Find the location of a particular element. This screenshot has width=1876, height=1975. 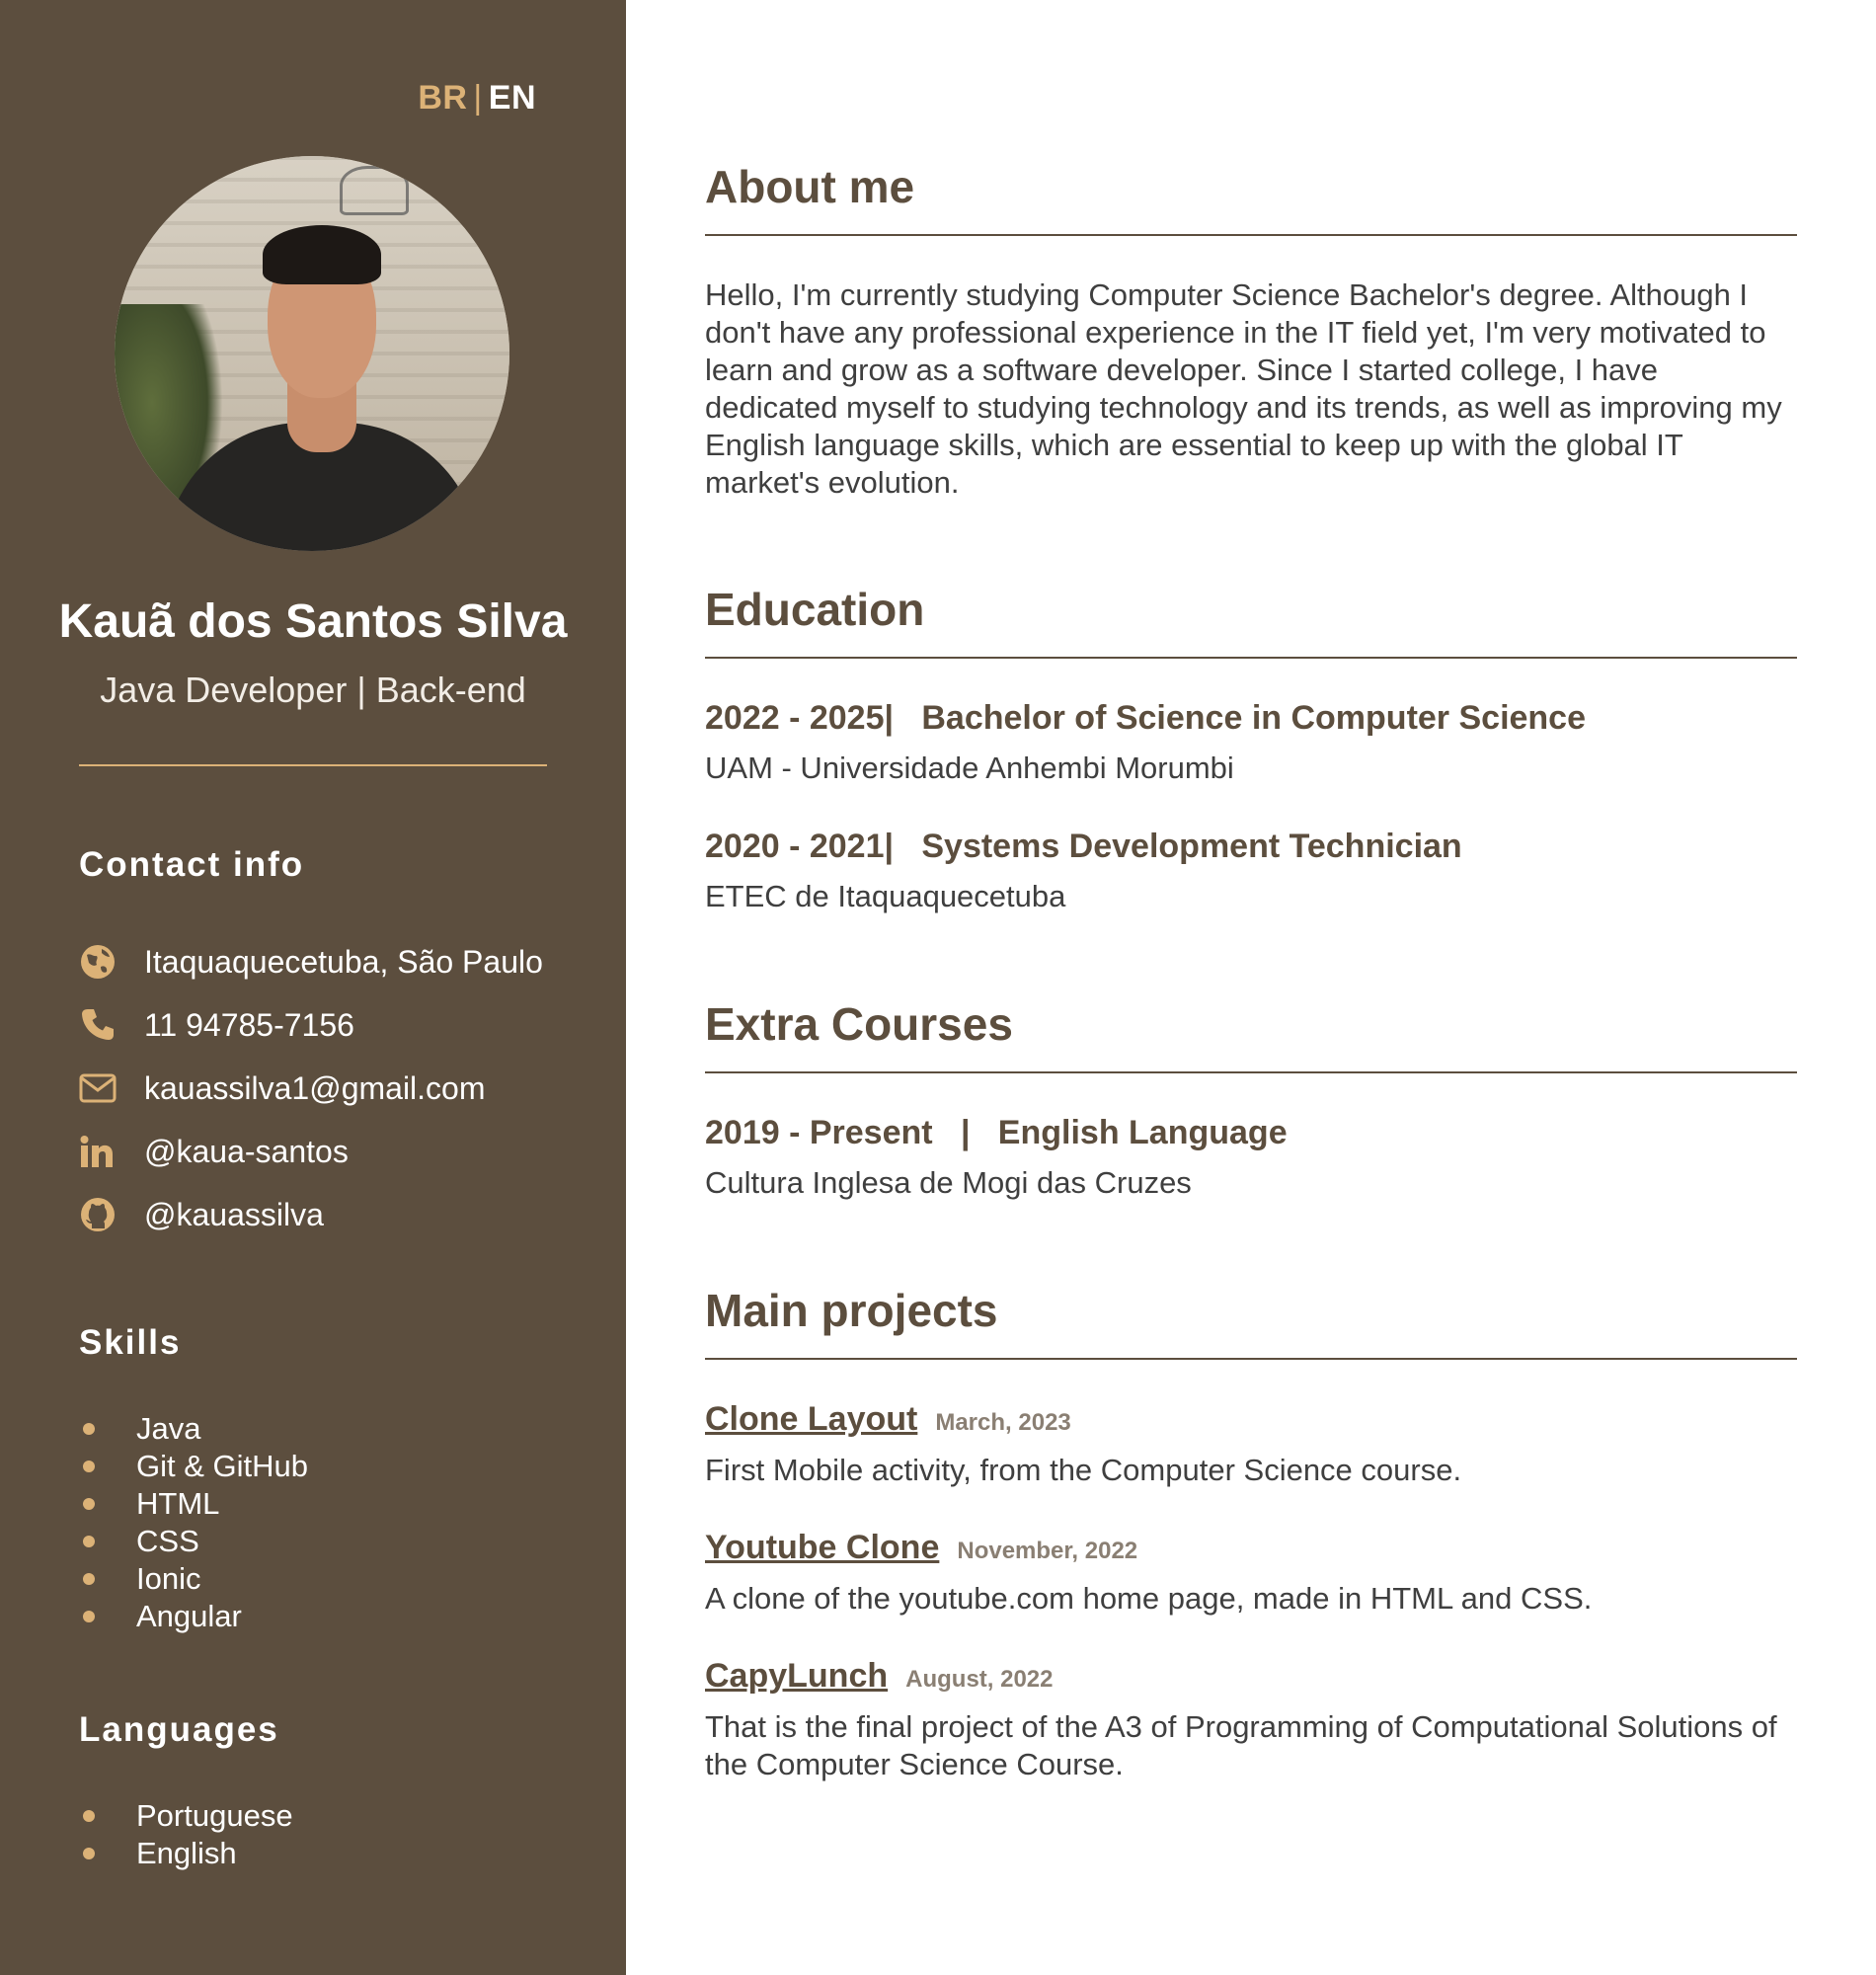

education-divider is located at coordinates (1251, 658).